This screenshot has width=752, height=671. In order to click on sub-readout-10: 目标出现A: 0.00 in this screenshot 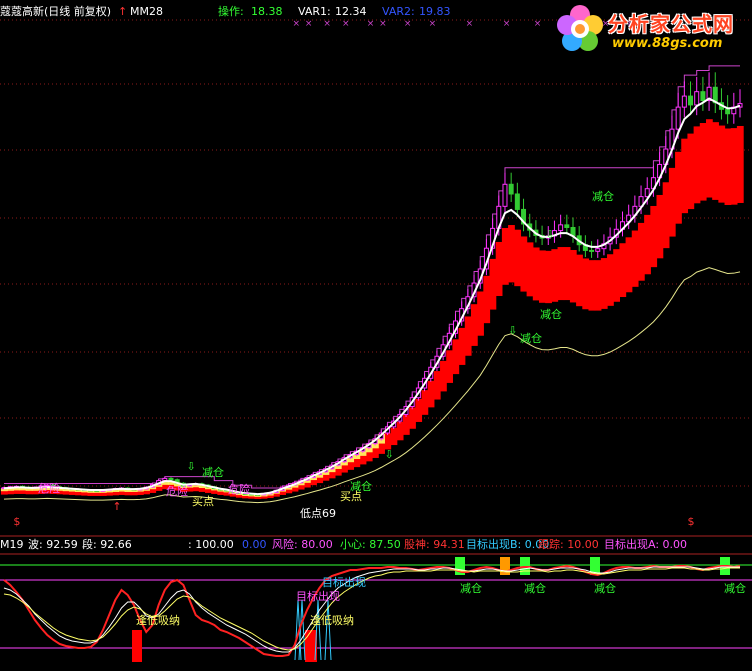, I will do `click(645, 544)`.